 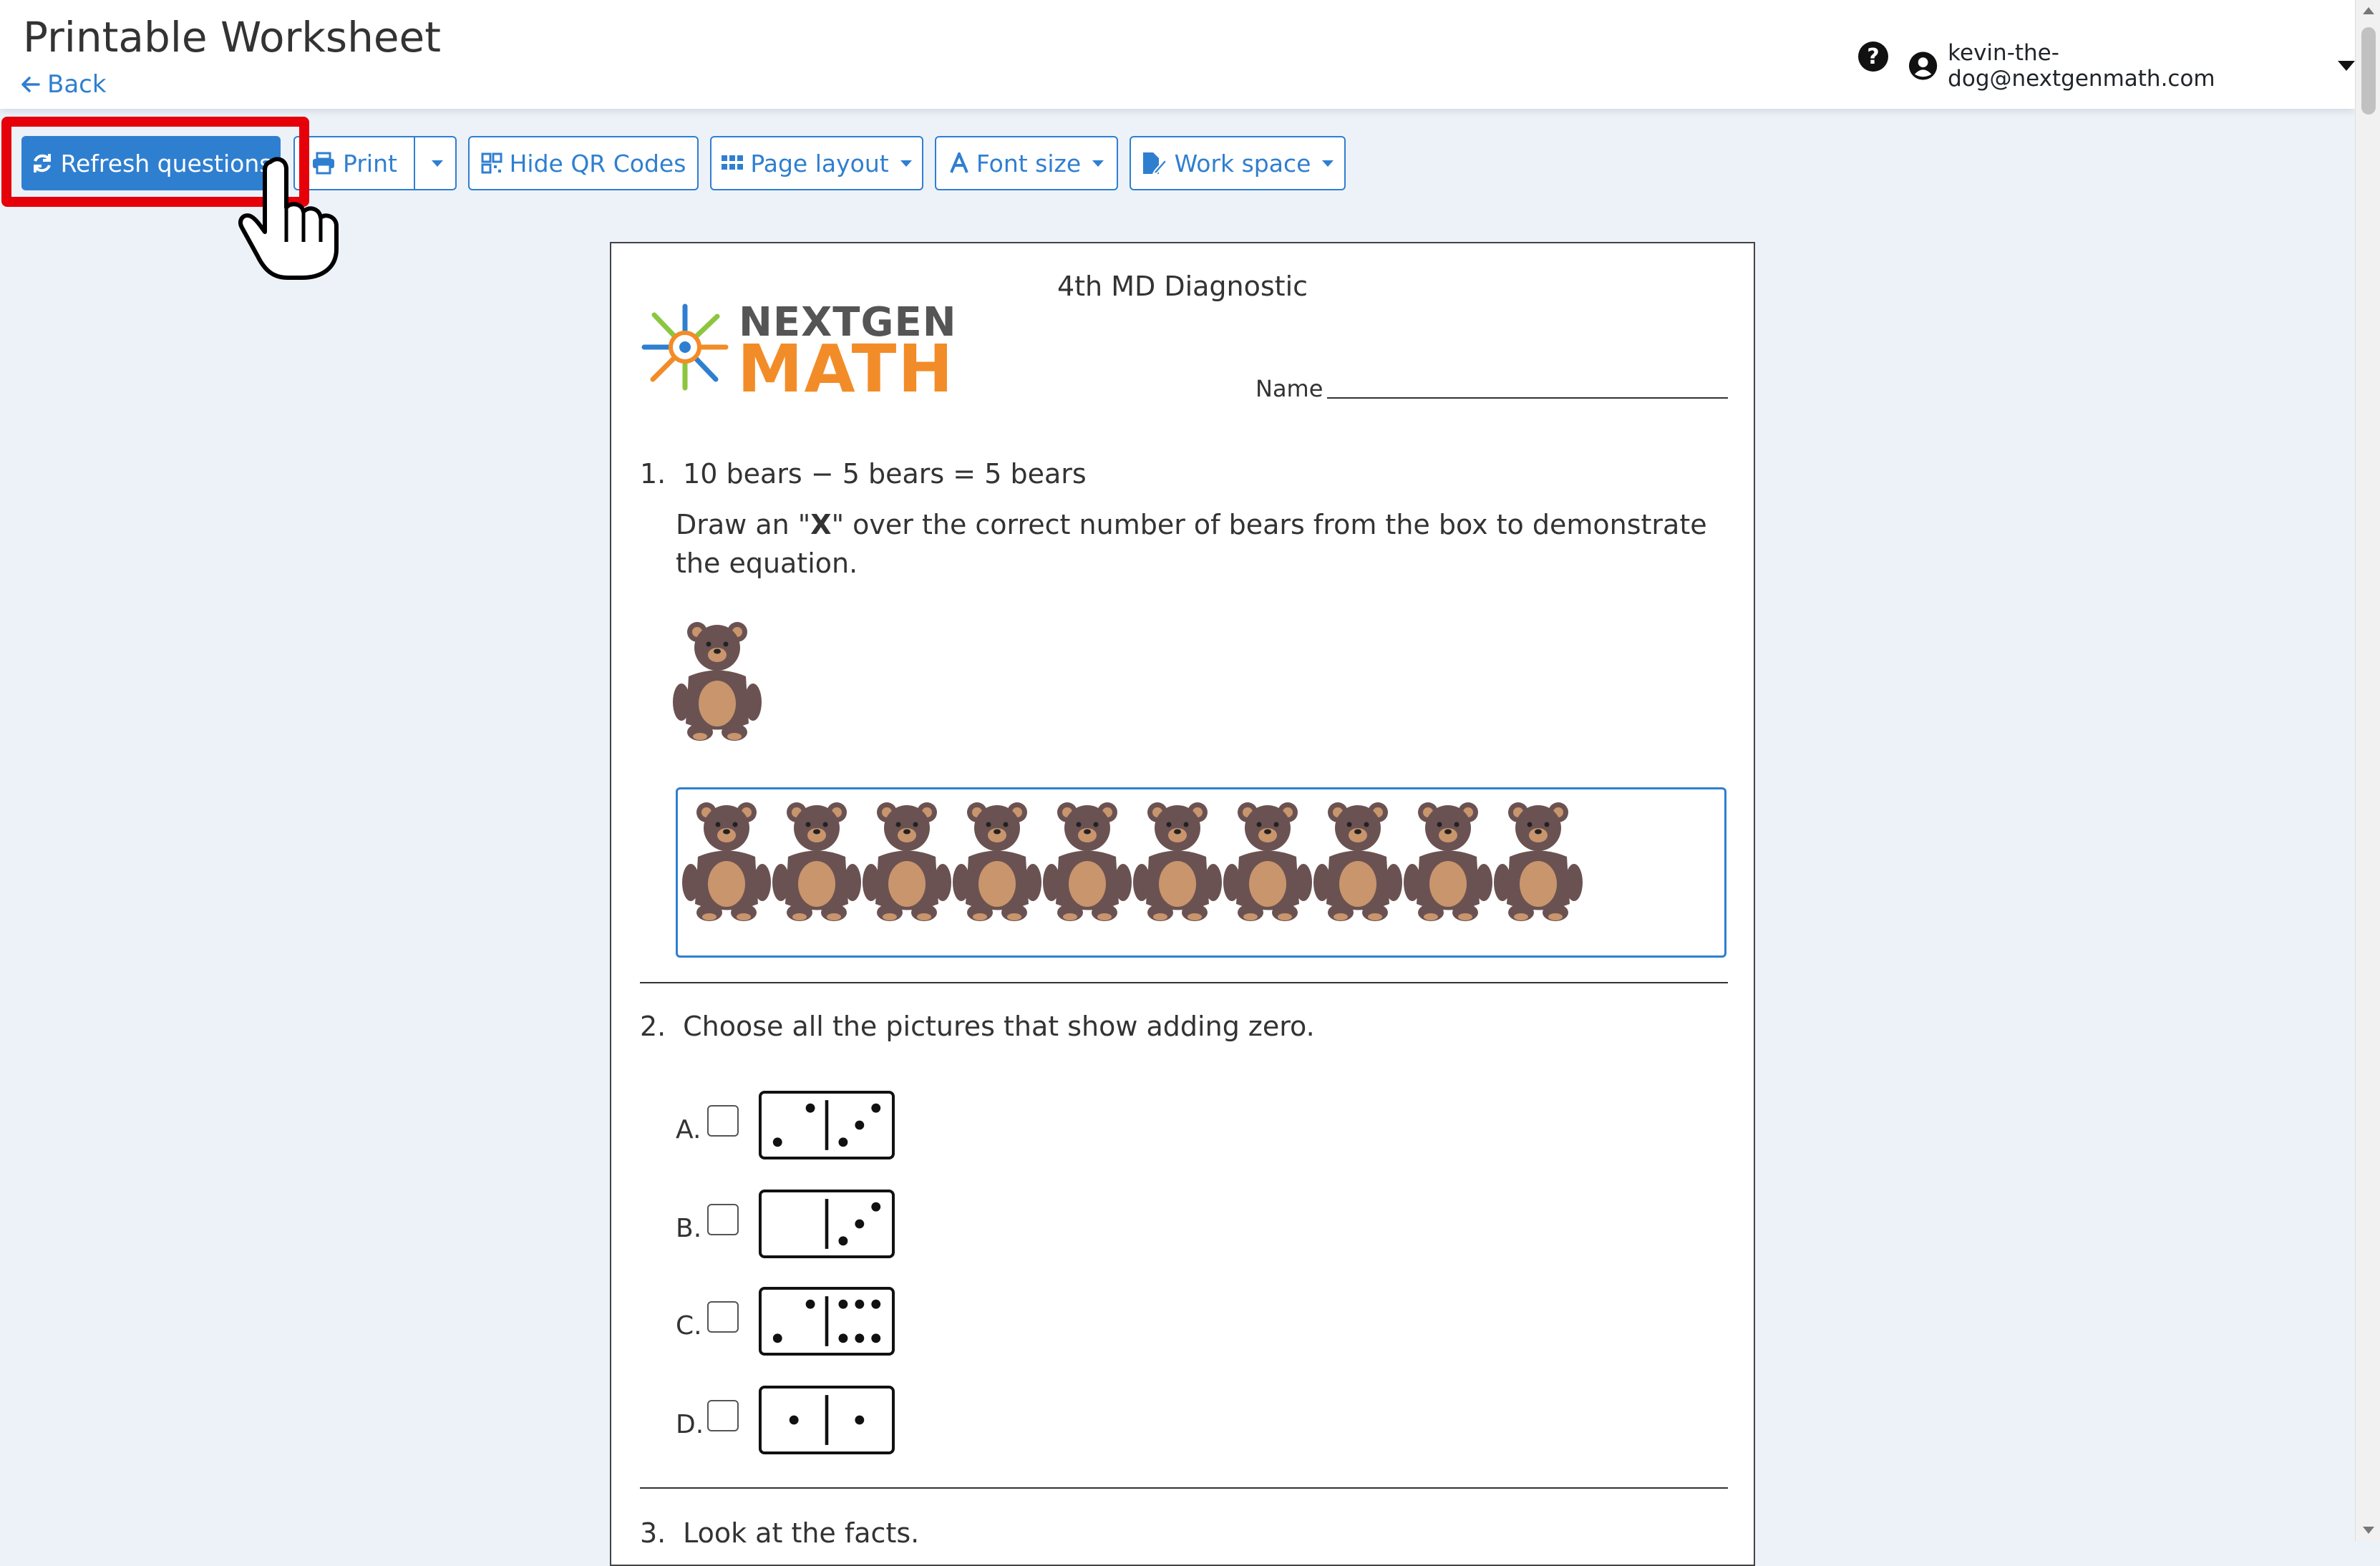 I want to click on arrow-left-icon, so click(x=30, y=84).